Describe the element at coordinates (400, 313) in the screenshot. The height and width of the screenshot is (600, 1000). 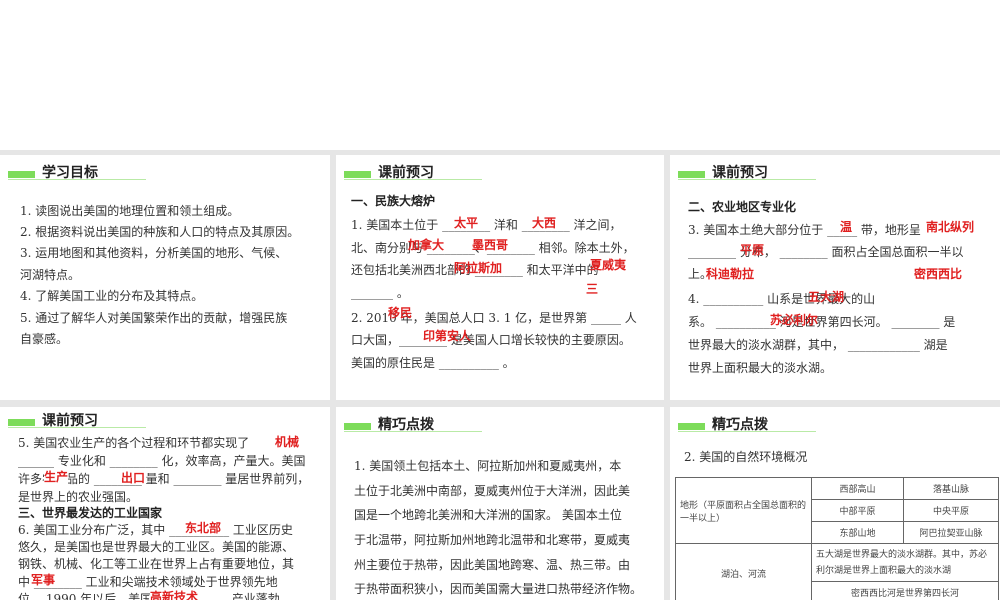
I see `answer: 移民` at that location.